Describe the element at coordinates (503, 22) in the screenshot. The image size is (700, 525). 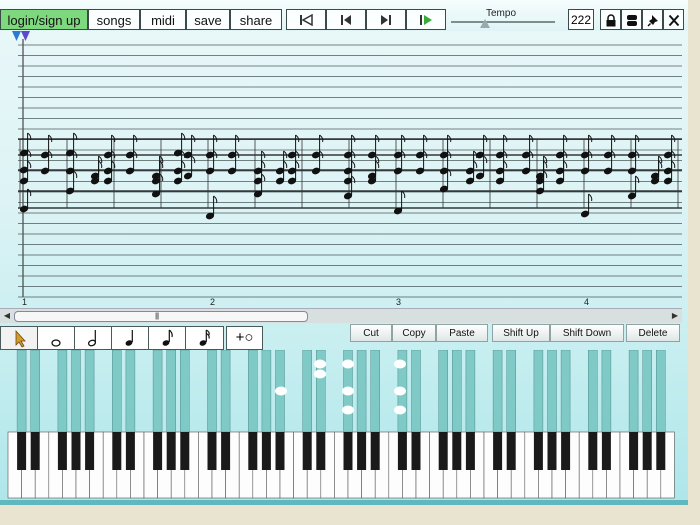
I see `tempo-slider-track` at that location.